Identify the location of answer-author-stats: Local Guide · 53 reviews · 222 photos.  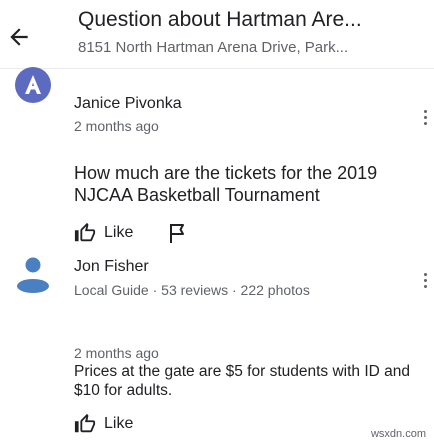
(192, 290).